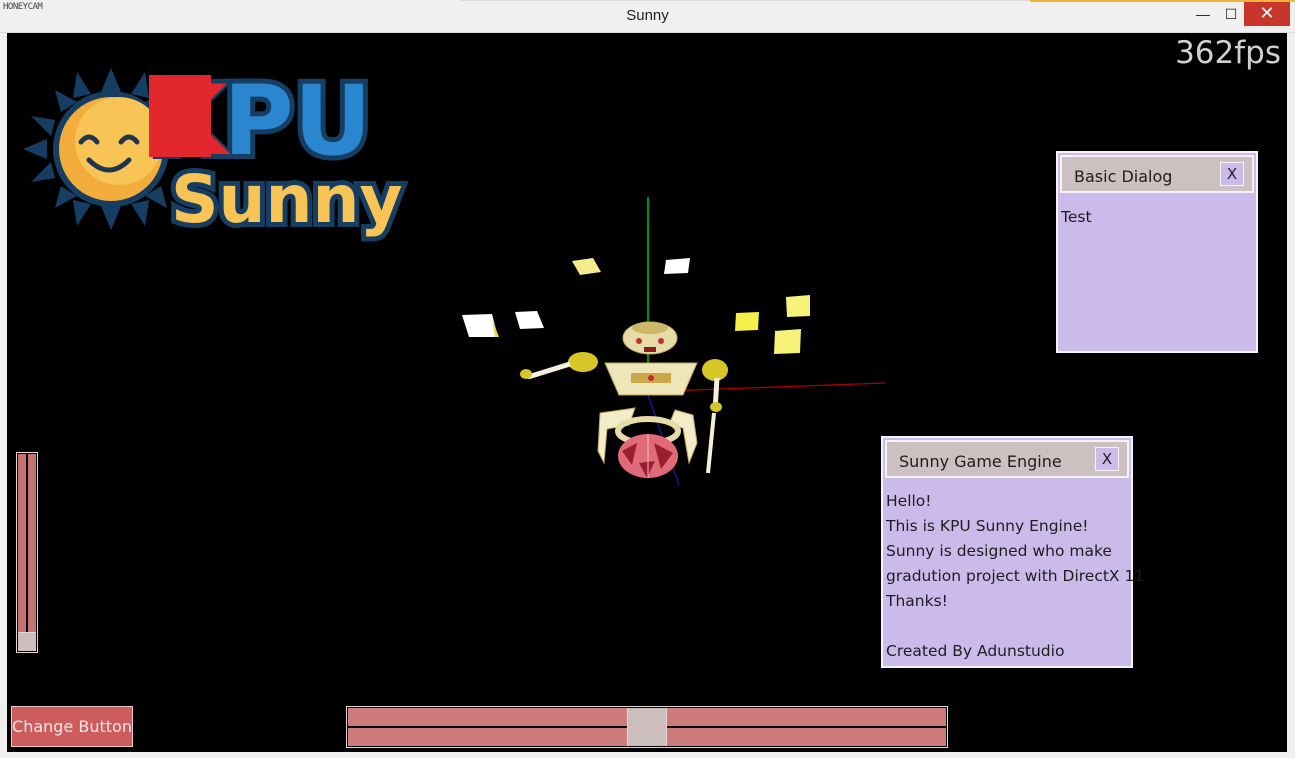  Describe the element at coordinates (745, 0) in the screenshot. I see `titlebar-divider` at that location.